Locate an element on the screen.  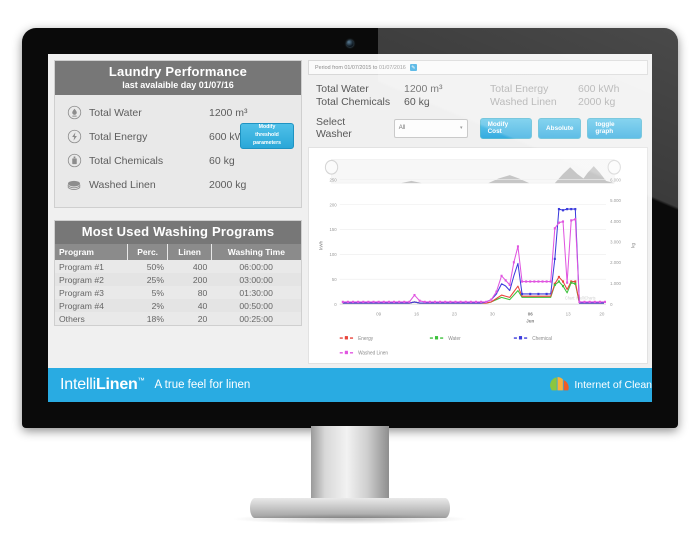
threshold-button-line3: parameters is located at coordinates (267, 142).